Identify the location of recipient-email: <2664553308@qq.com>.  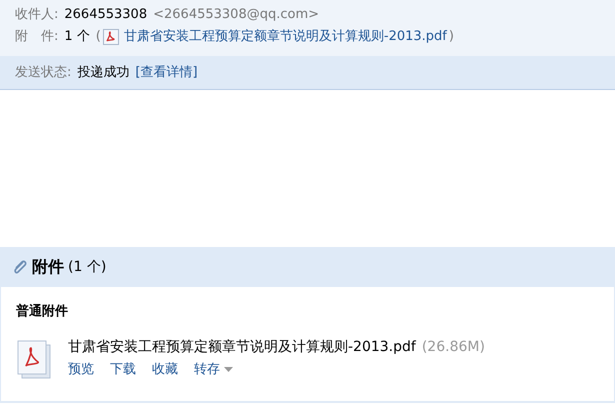
(236, 15).